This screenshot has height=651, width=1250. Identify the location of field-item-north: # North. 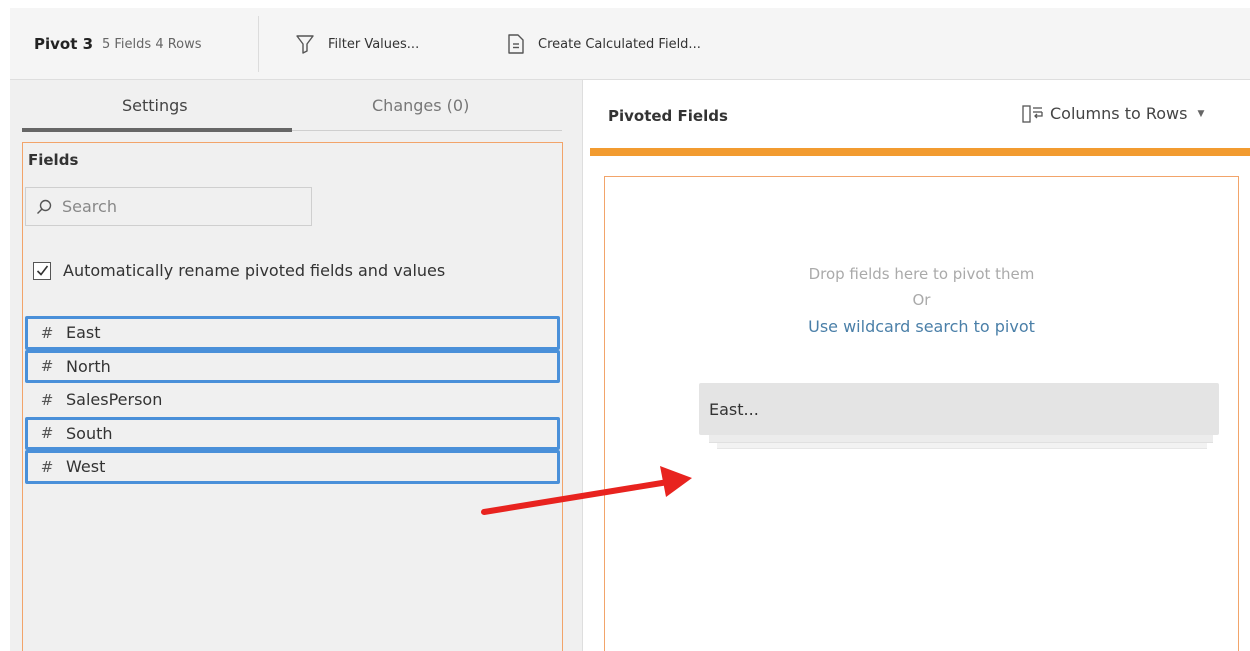
(292, 366).